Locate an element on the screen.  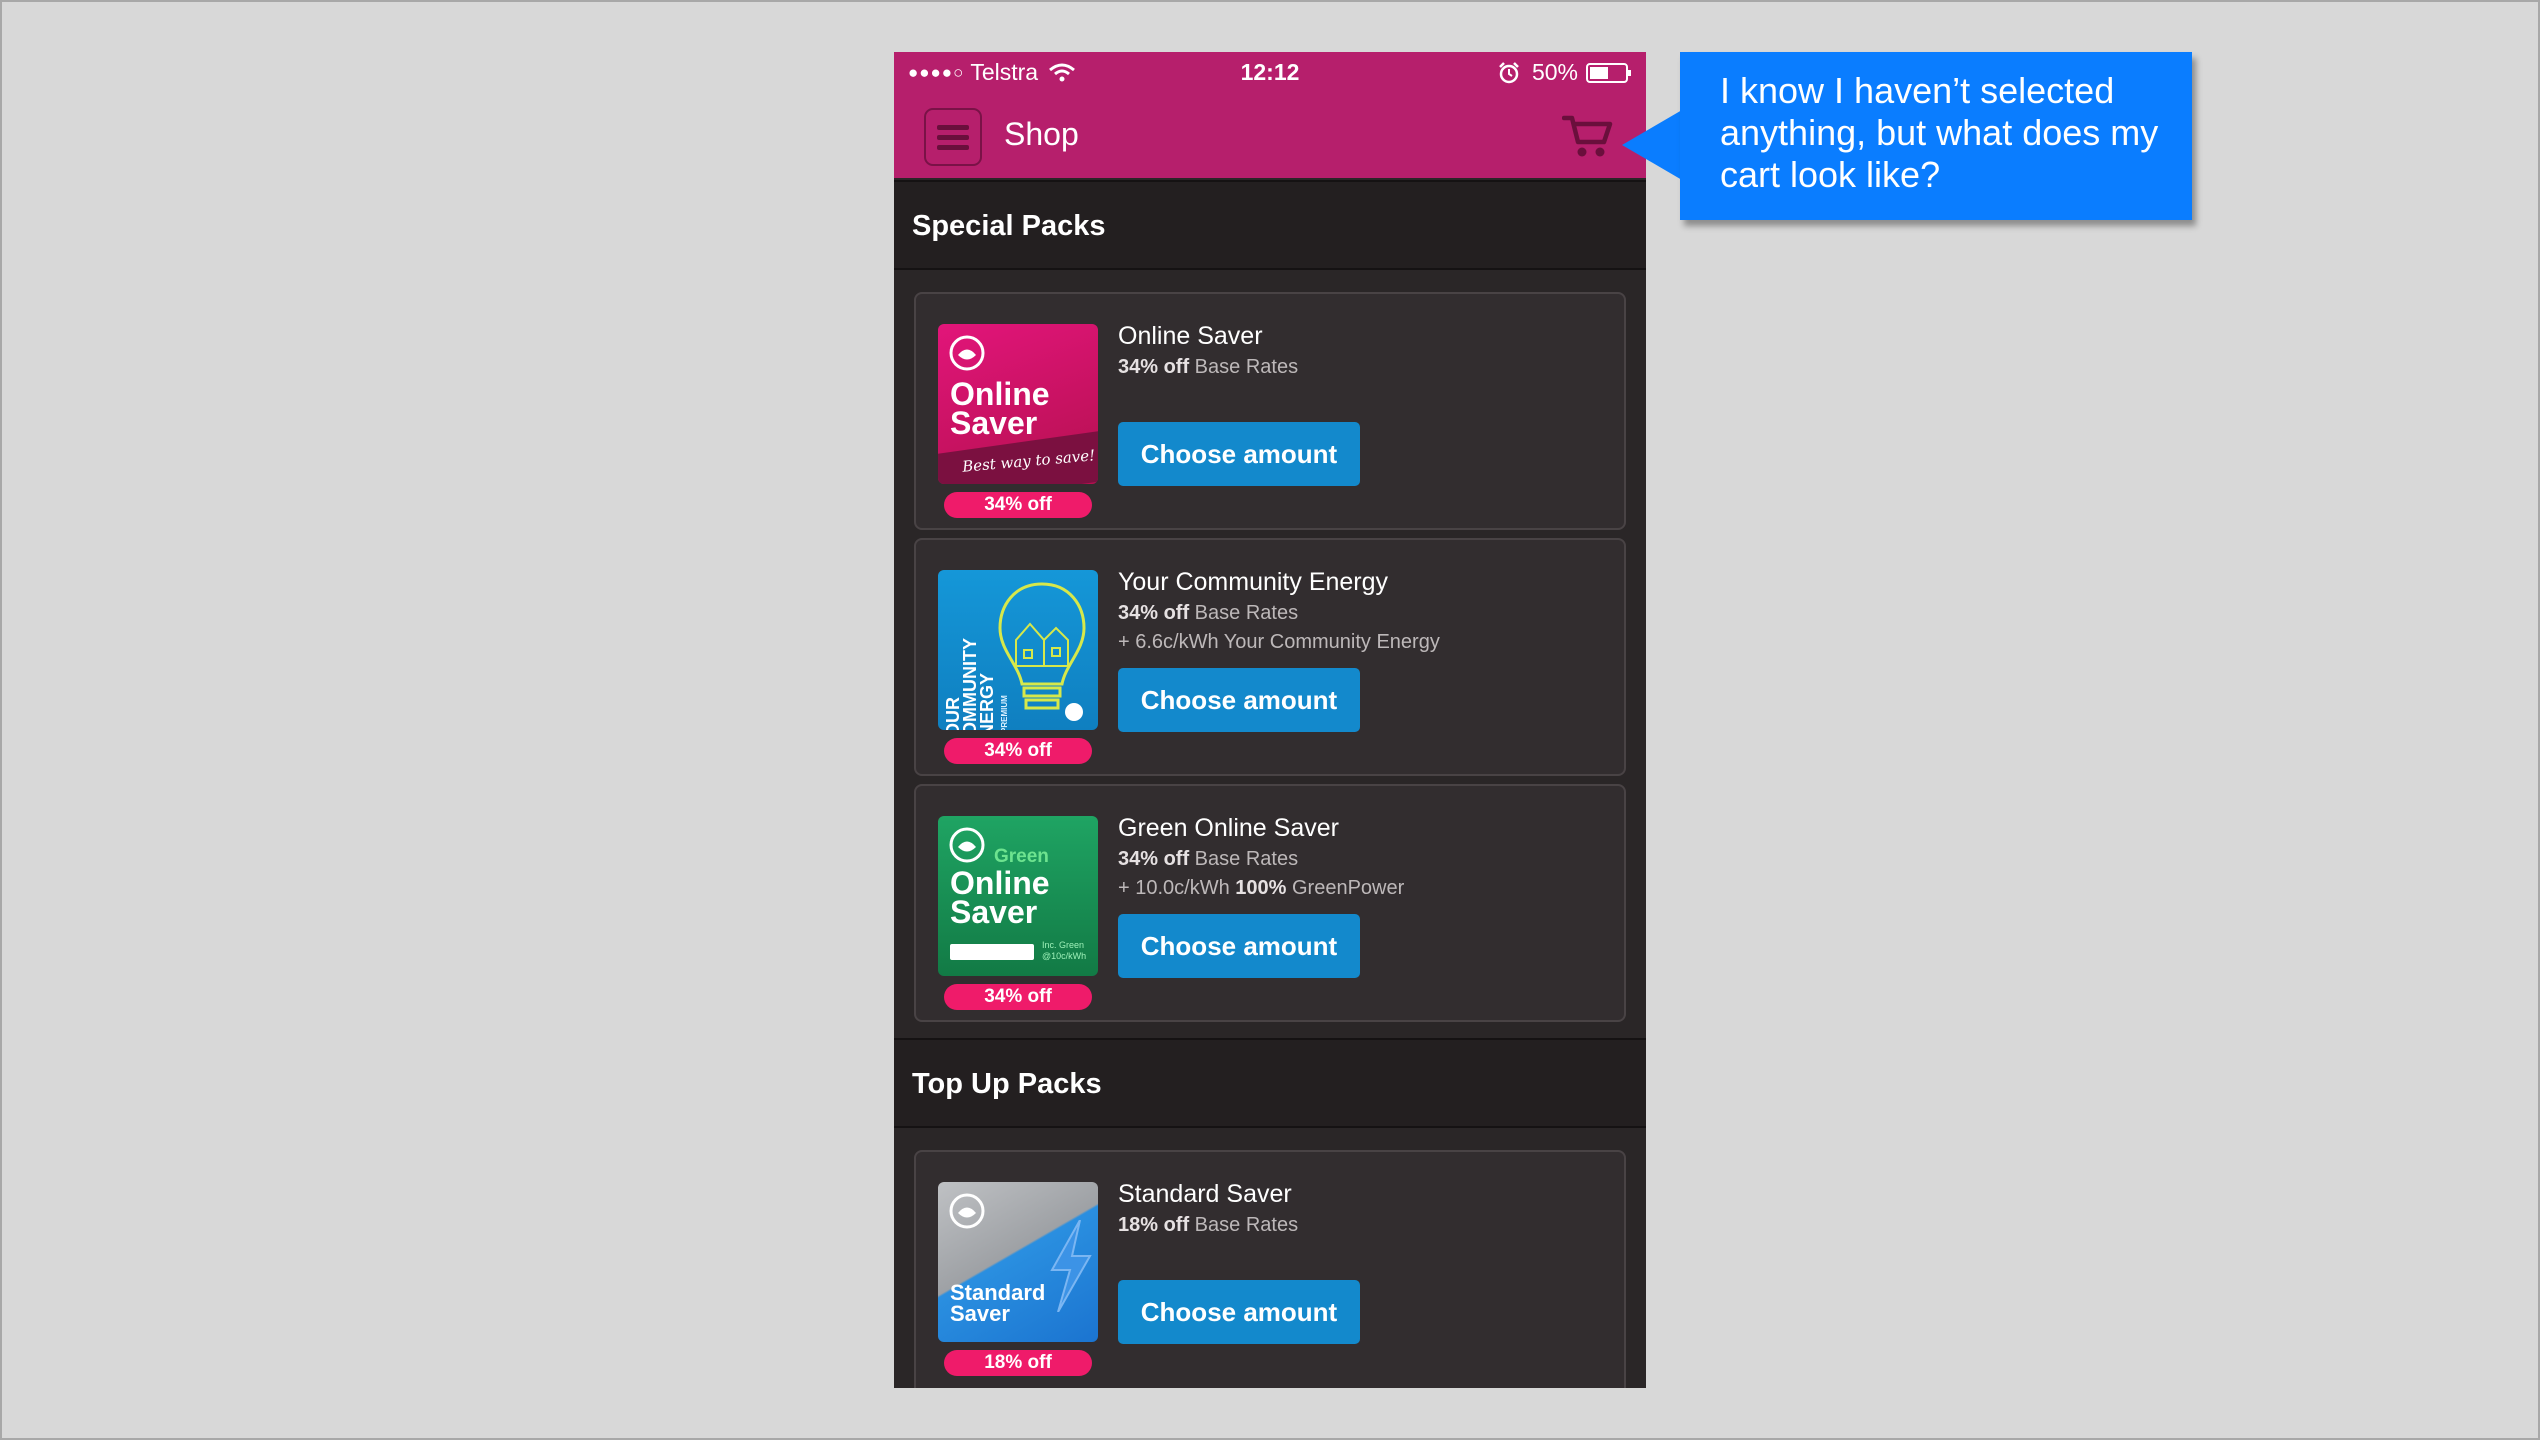
app-header: ●●●●○ Telstra 12:12 50% Shop is located at coordinates (1270, 115).